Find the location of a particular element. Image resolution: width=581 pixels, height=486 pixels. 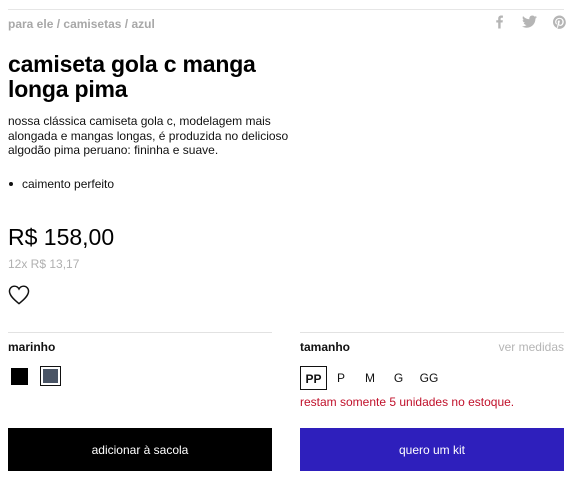

size-option-g: G is located at coordinates (398, 378).